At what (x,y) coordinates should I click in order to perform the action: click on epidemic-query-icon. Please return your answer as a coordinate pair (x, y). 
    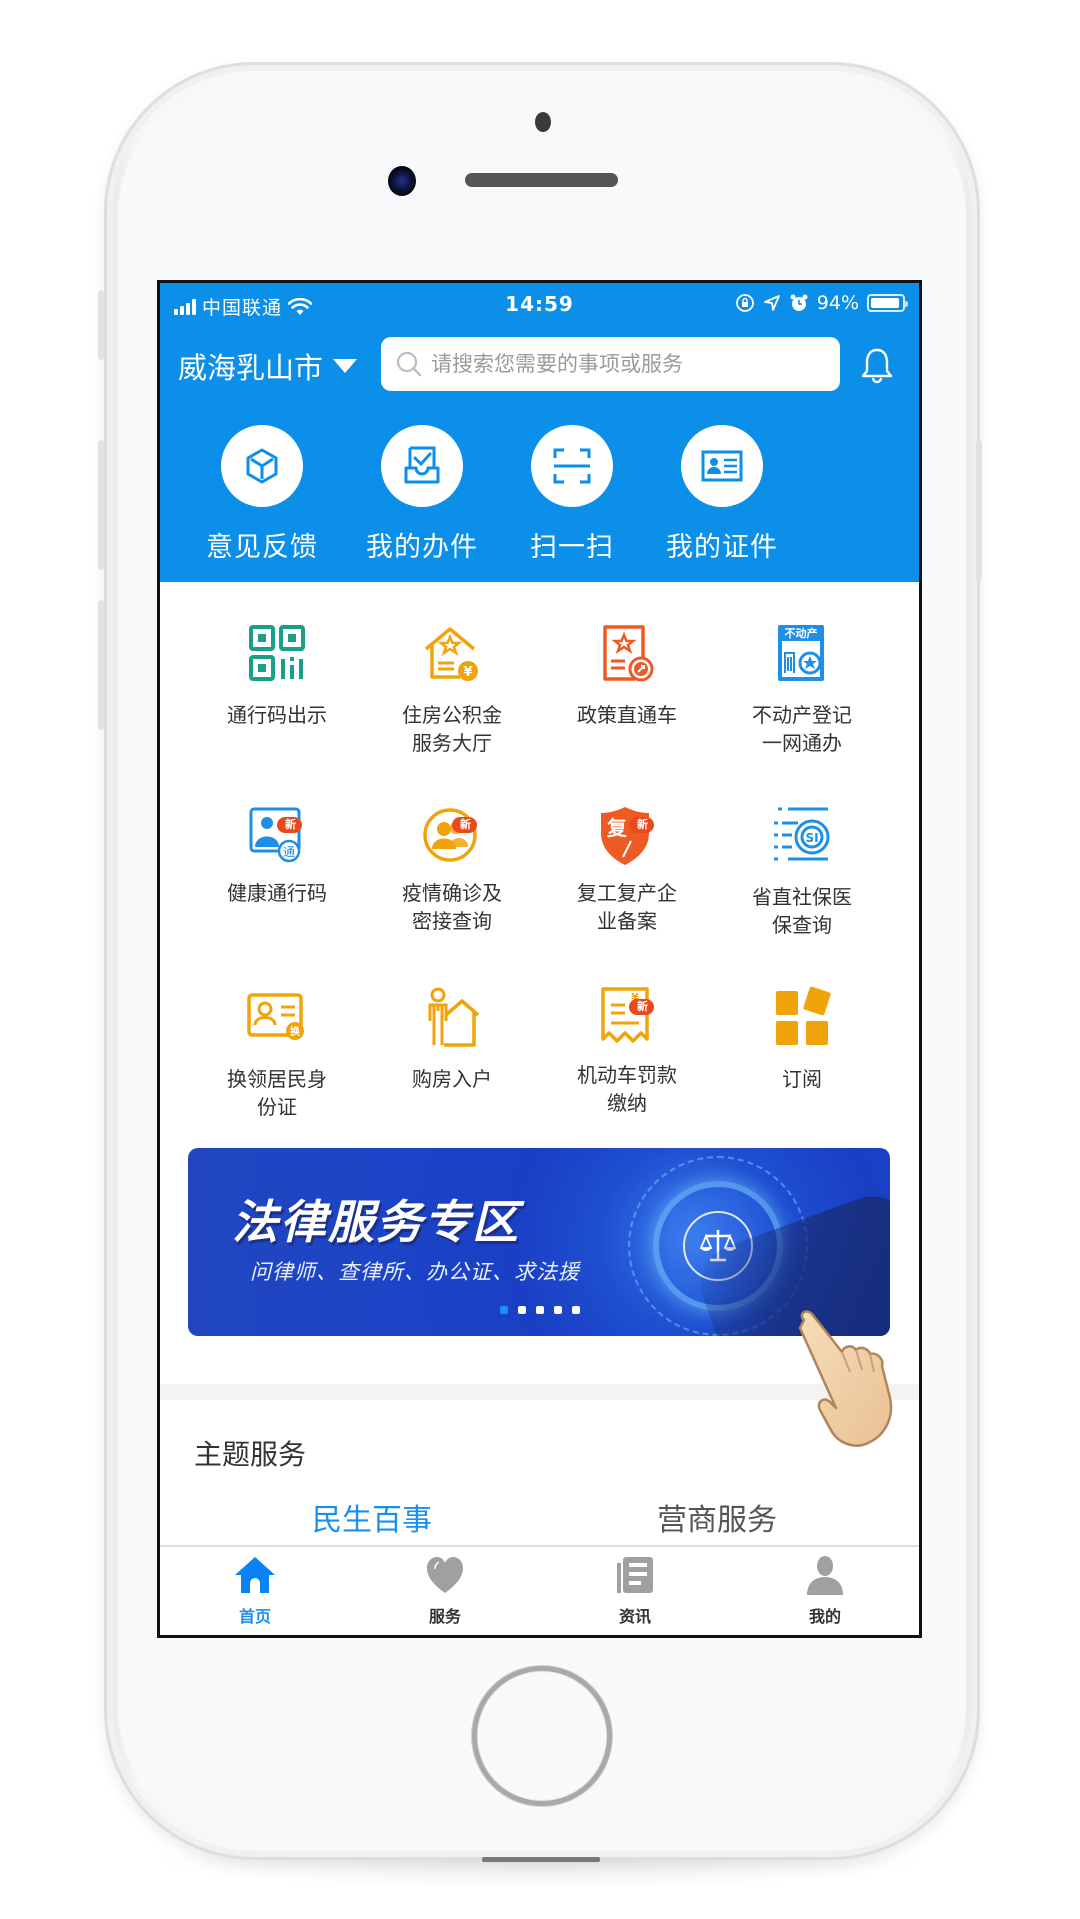
    Looking at the image, I should click on (450, 835).